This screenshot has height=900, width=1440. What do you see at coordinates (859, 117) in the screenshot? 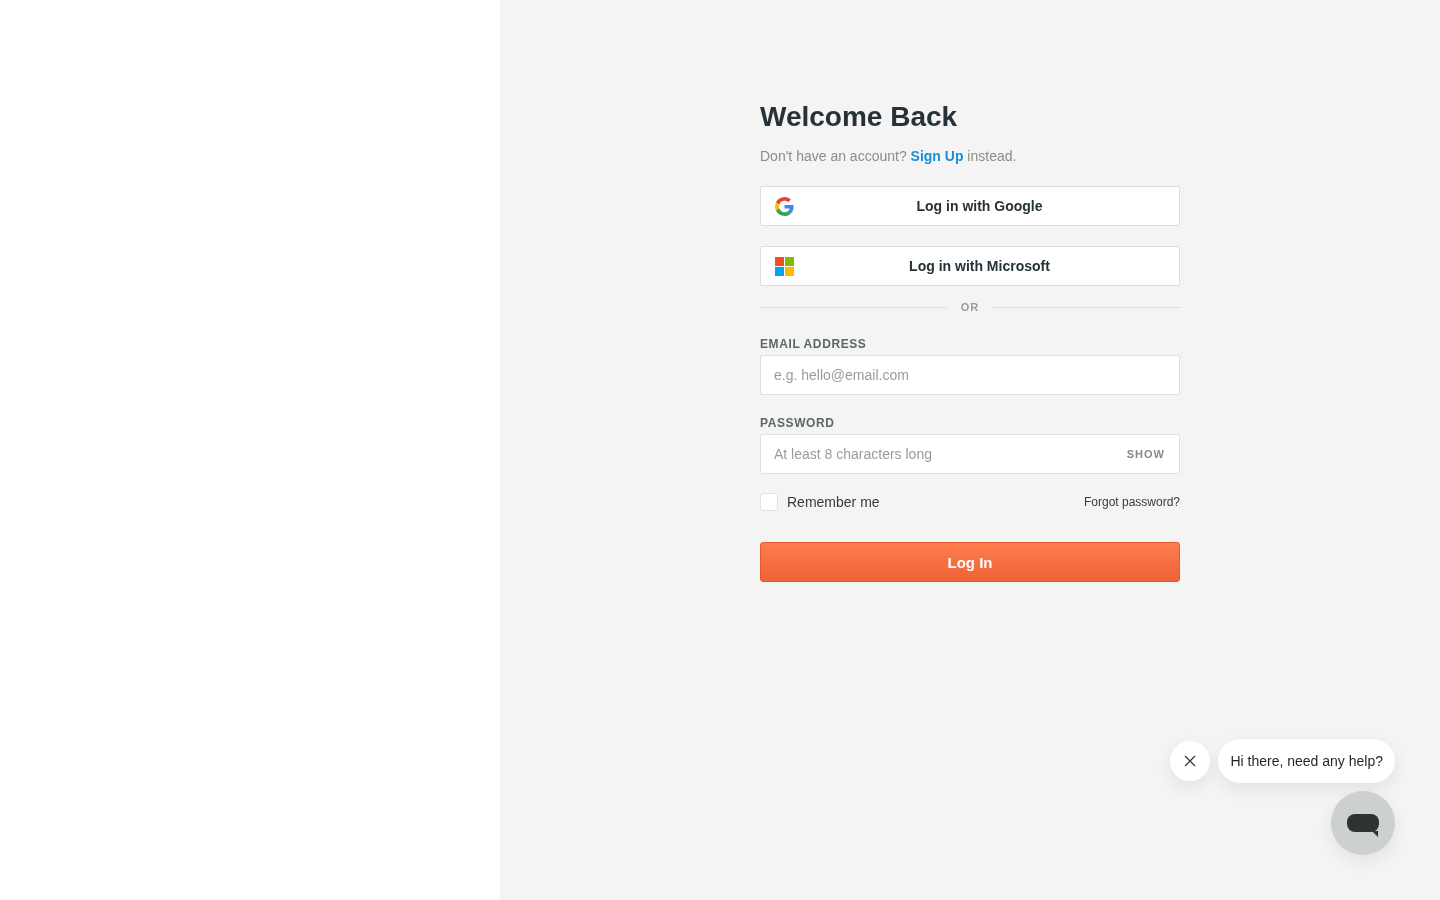
I see `page-heading: Welcome Back` at bounding box center [859, 117].